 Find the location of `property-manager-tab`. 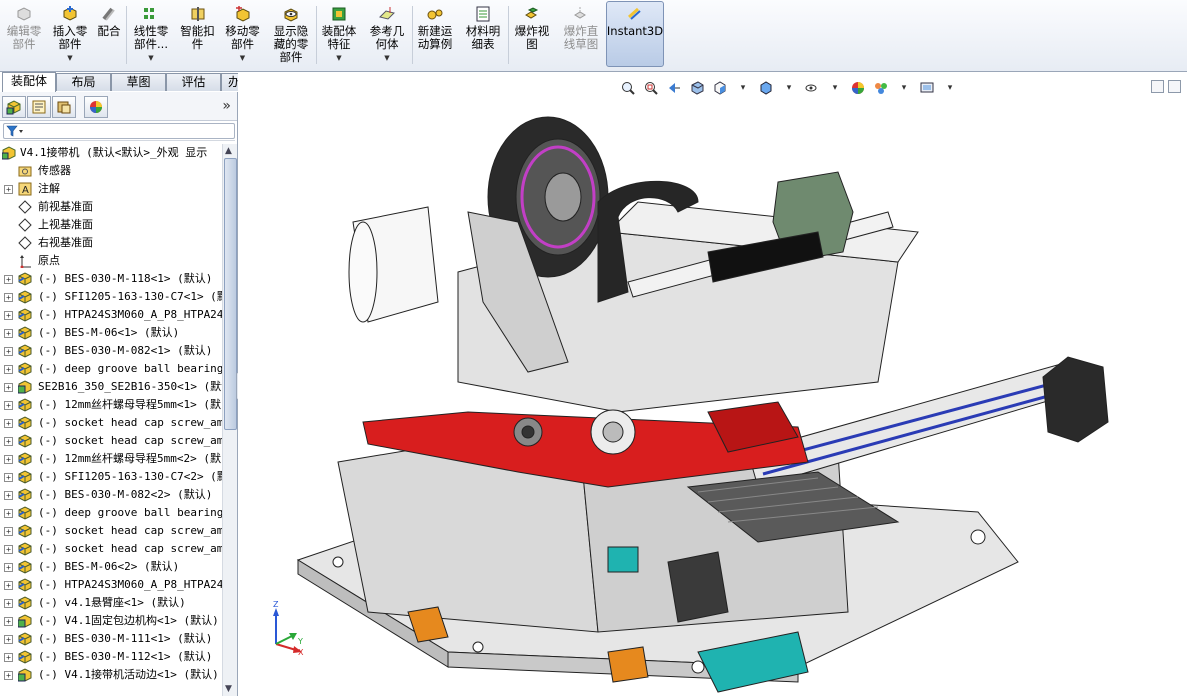

property-manager-tab is located at coordinates (39, 107).